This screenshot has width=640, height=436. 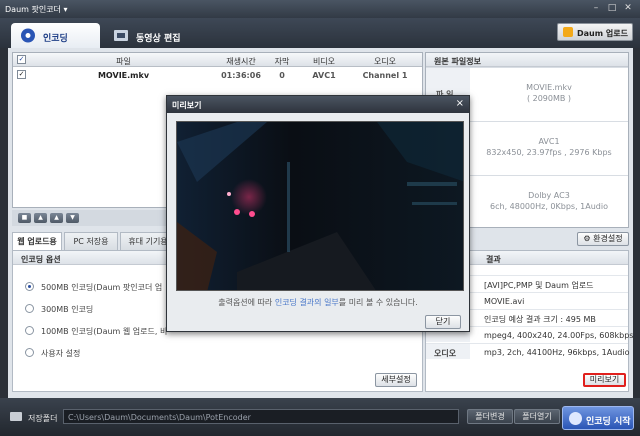 What do you see at coordinates (21, 74) in the screenshot?
I see `row-checkbox: ✓` at bounding box center [21, 74].